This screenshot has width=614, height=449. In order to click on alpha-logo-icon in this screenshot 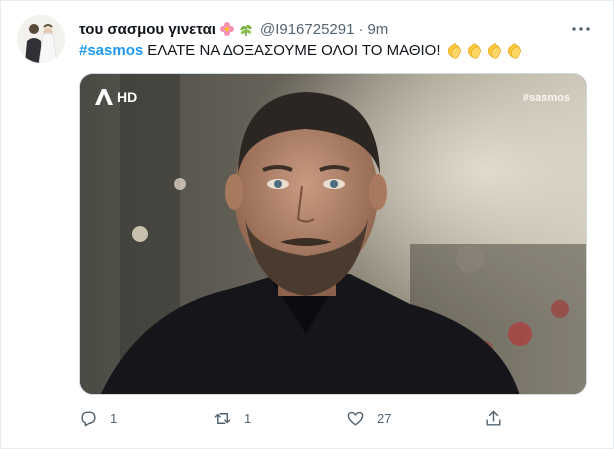, I will do `click(104, 97)`.